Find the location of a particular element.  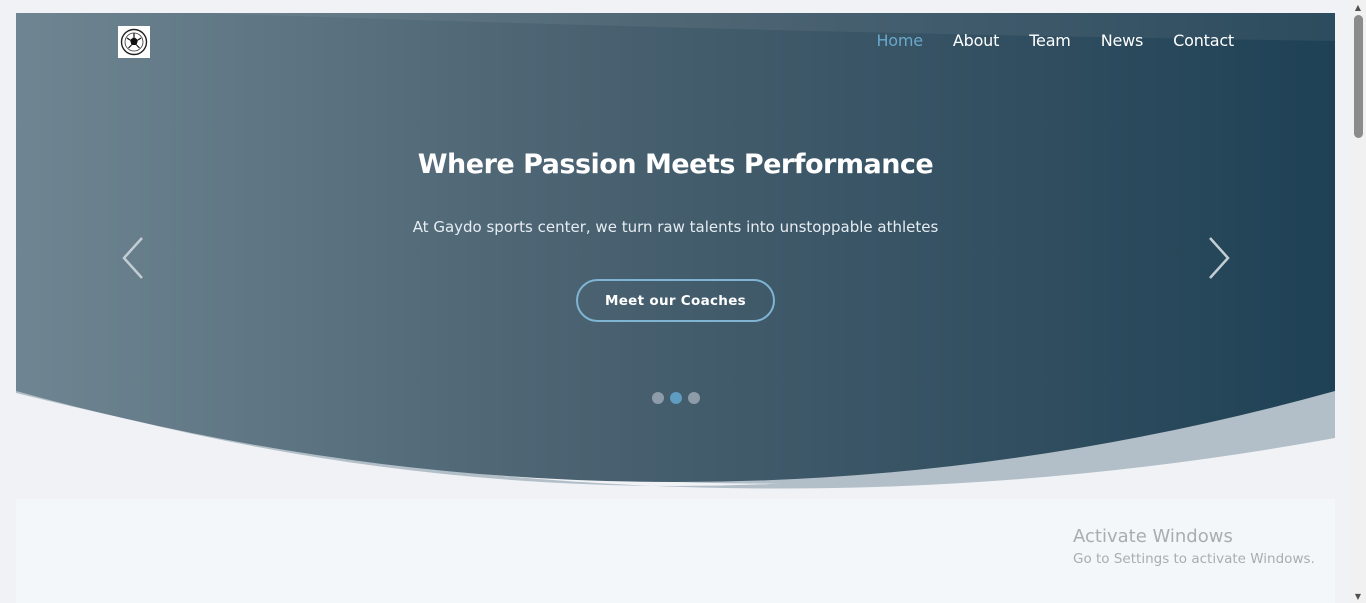

vertical-scrollbar: ▲ ▼ is located at coordinates (1358, 301).